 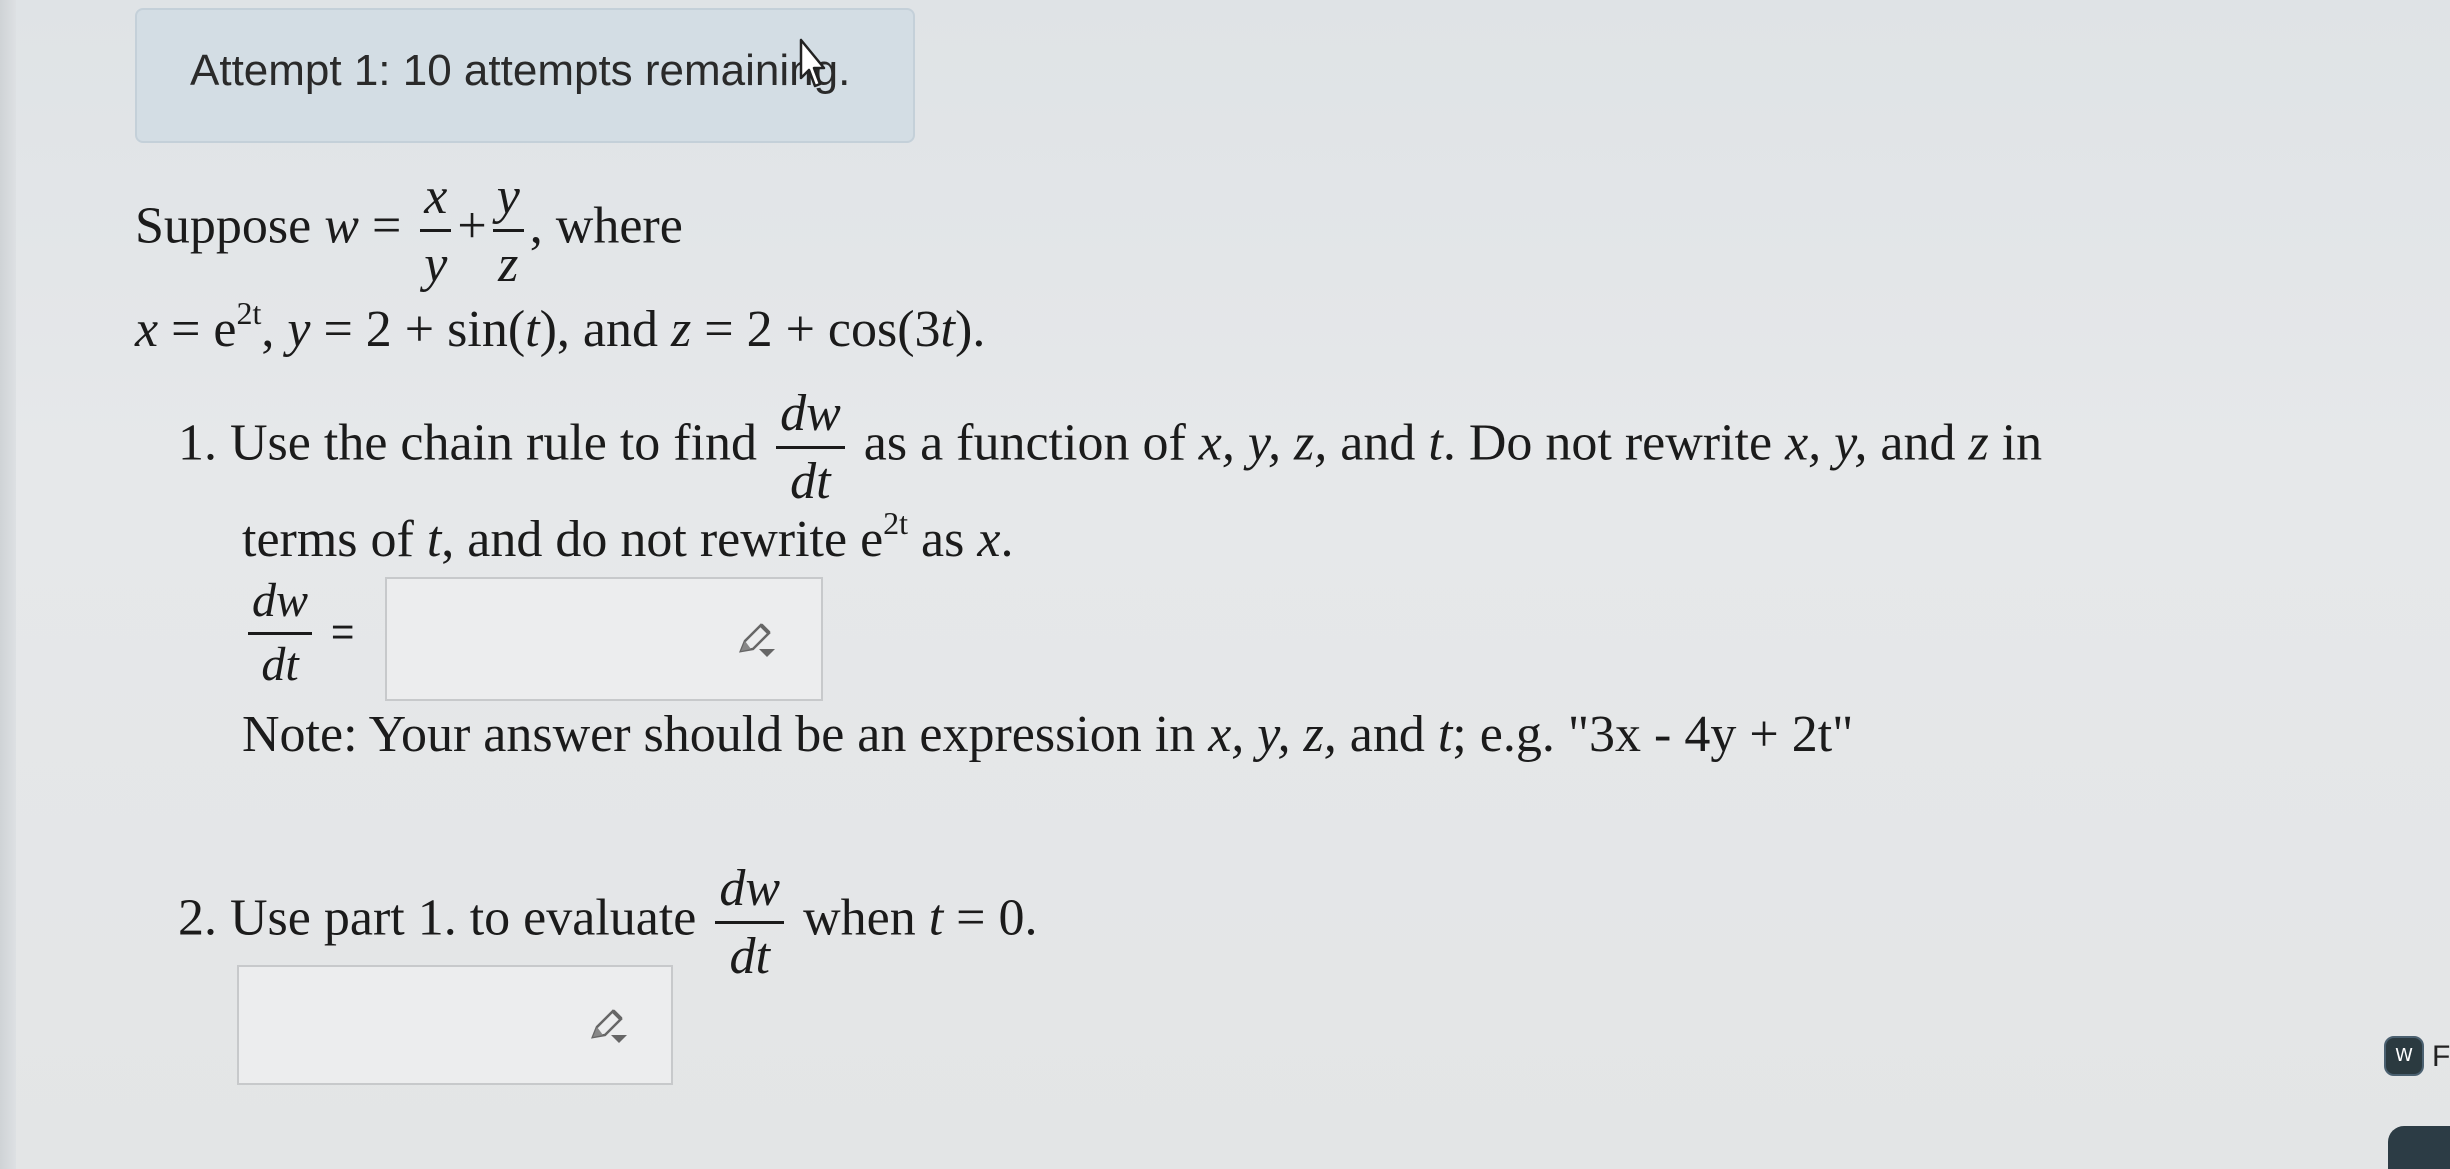 What do you see at coordinates (436, 230) in the screenshot?
I see `x-over-y-fraction: x y` at bounding box center [436, 230].